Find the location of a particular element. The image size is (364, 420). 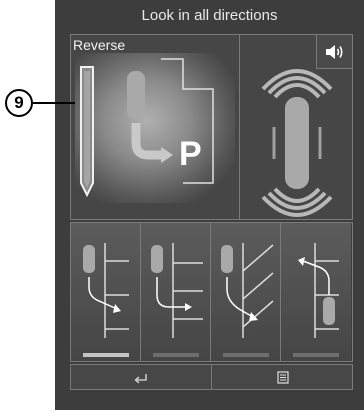

surround-sensor-view is located at coordinates (297, 143).